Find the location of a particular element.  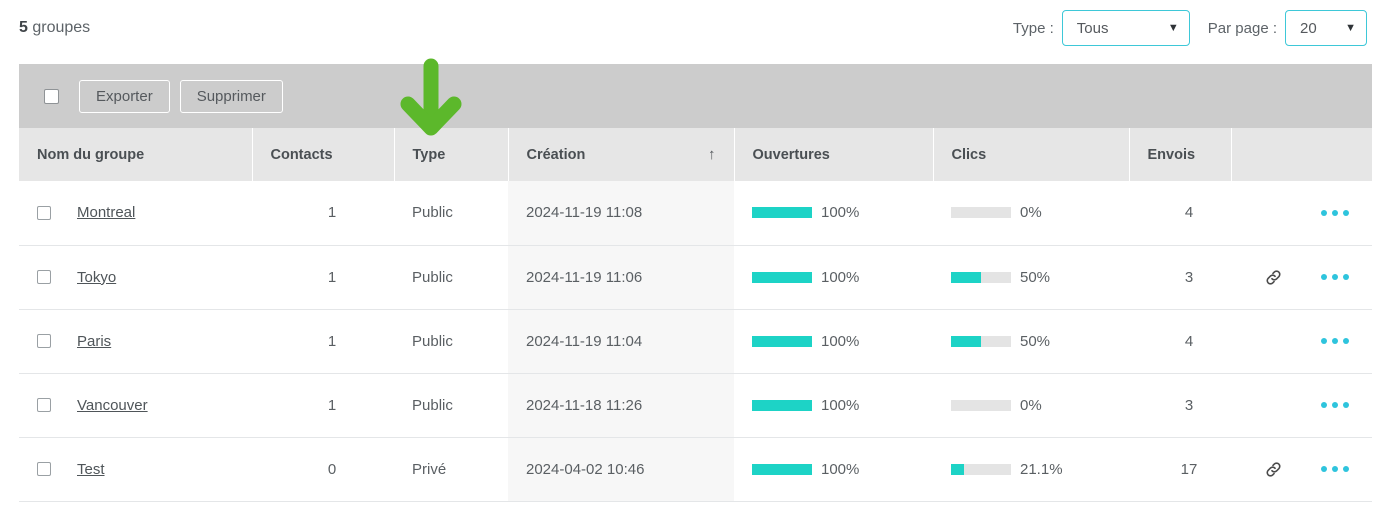

type-filter-select: Tous ▼ is located at coordinates (1125, 28).